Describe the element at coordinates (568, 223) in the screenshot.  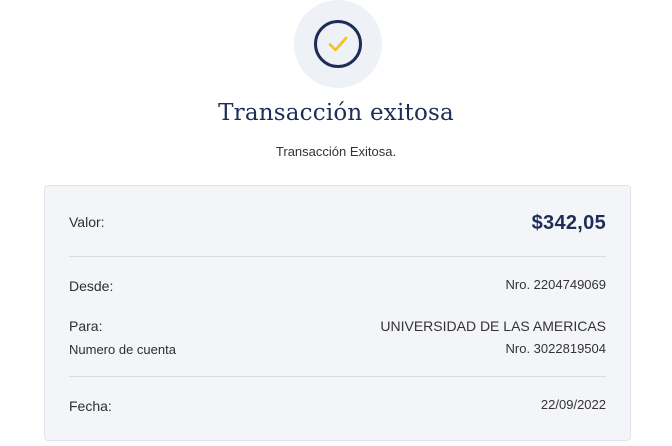
I see `valor-amount: $342,05` at that location.